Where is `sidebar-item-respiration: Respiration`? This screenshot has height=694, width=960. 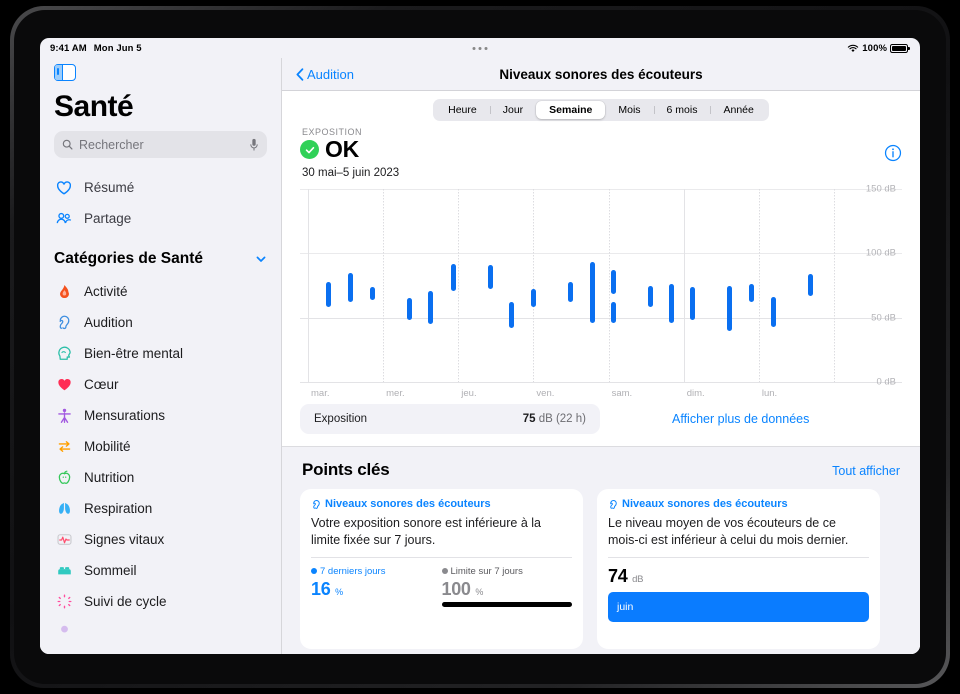
sidebar-item-respiration: Respiration is located at coordinates (160, 508).